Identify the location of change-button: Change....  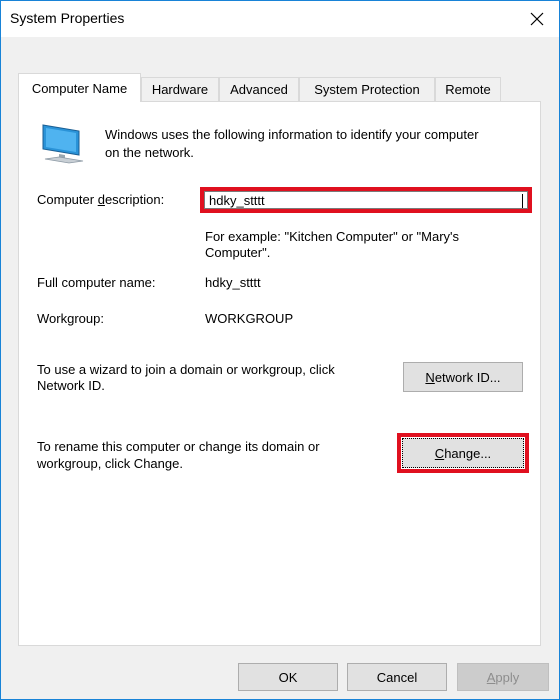
(463, 453).